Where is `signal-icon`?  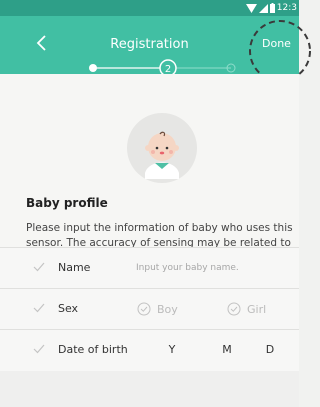 signal-icon is located at coordinates (263, 8).